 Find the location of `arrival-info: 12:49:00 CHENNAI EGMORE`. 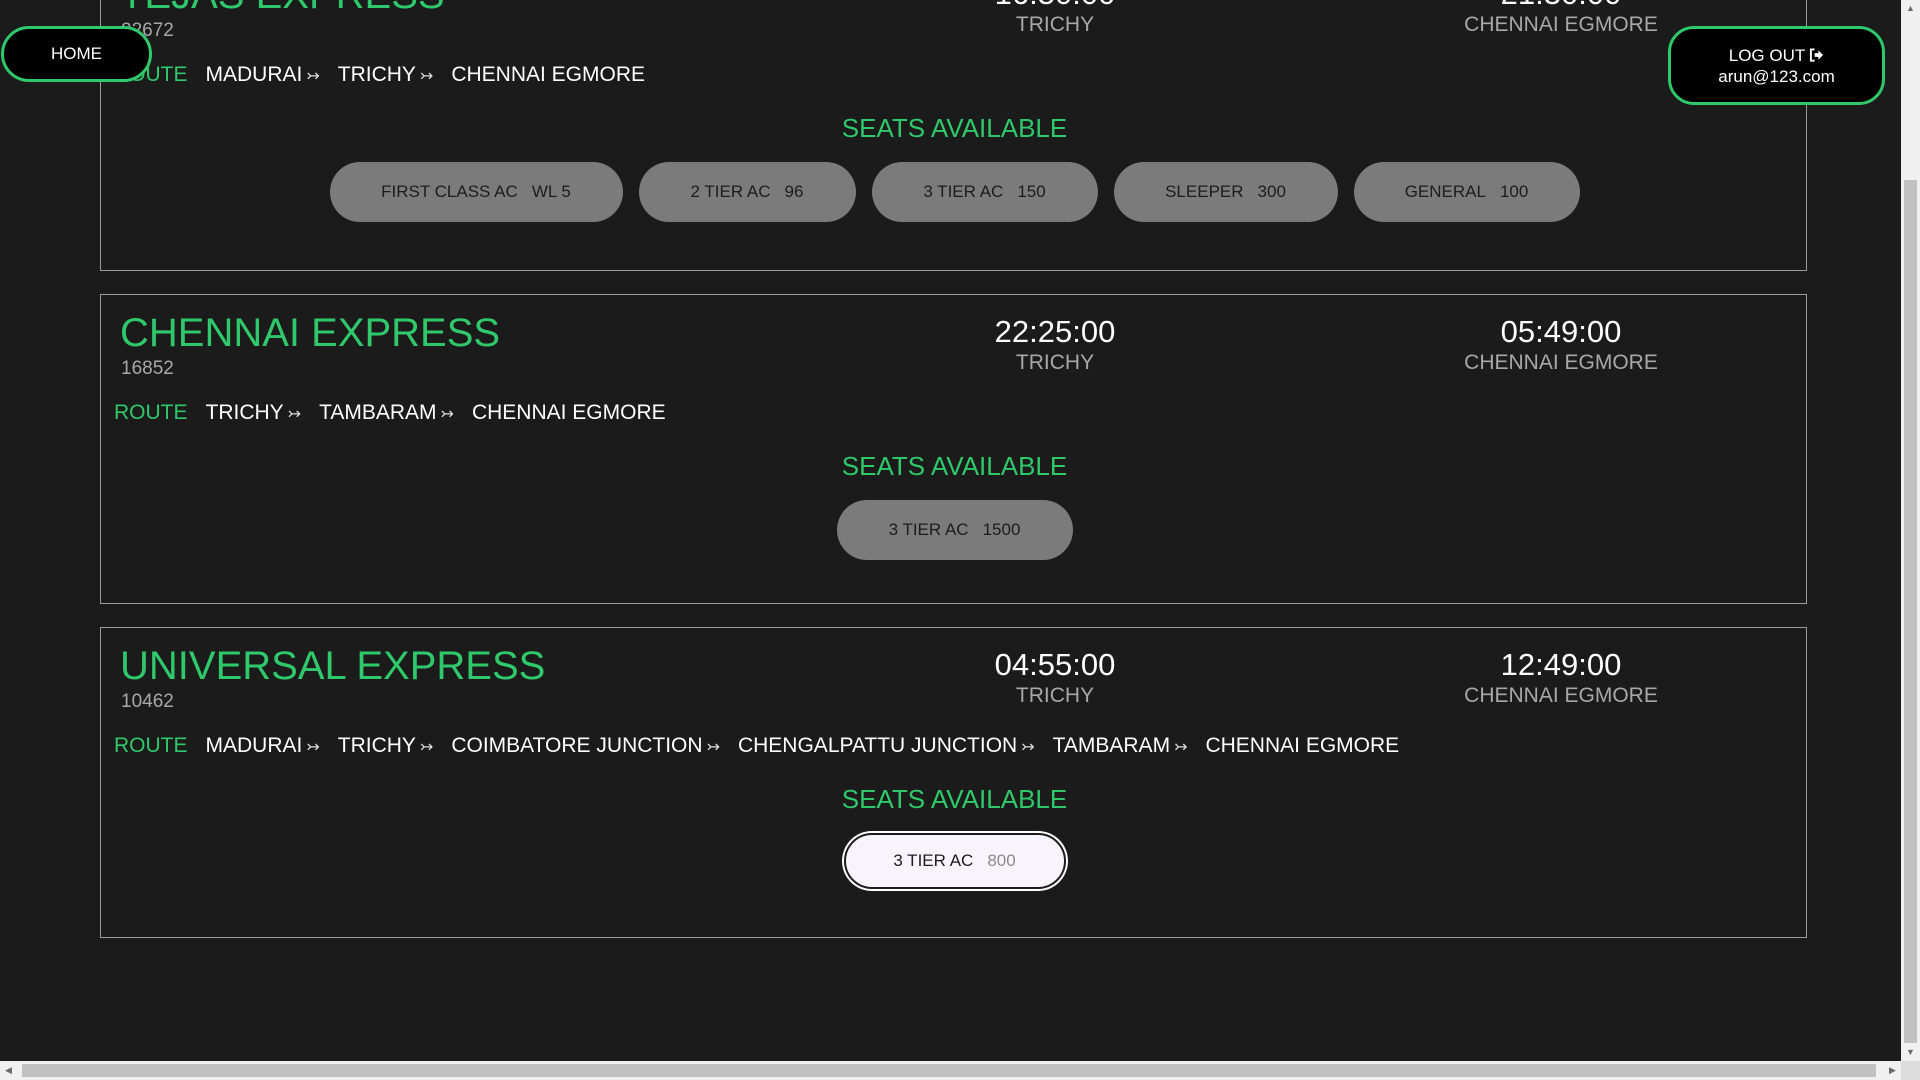

arrival-info: 12:49:00 CHENNAI EGMORE is located at coordinates (1561, 678).